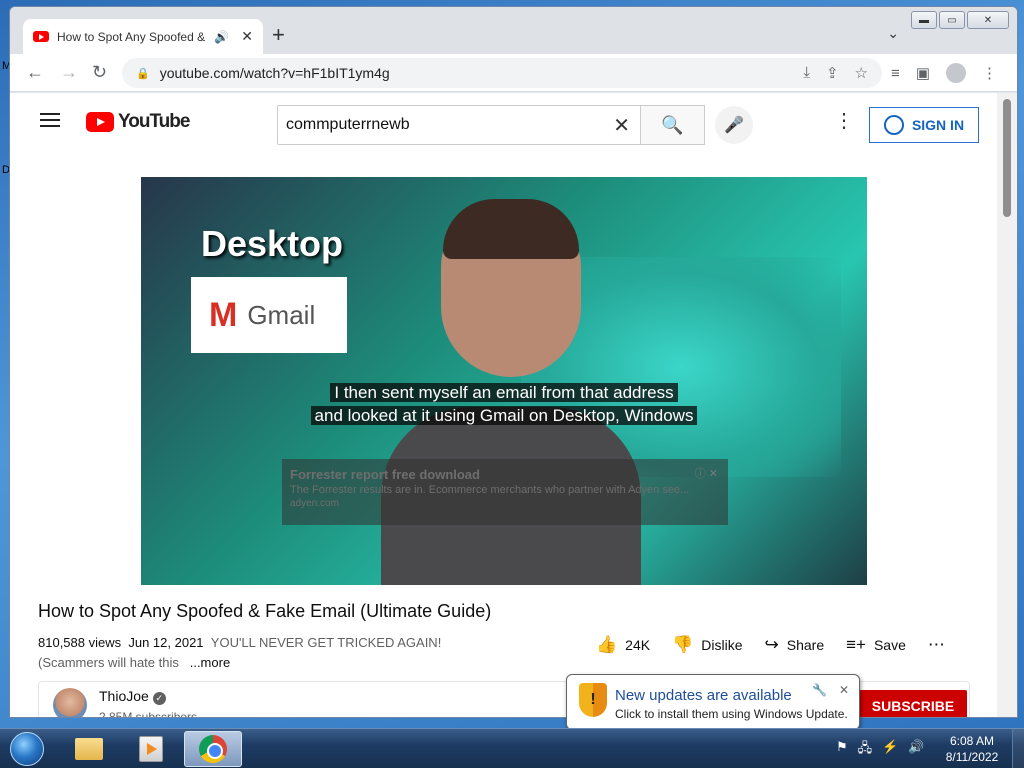 This screenshot has height=768, width=1024. What do you see at coordinates (593, 700) in the screenshot?
I see `windows-shield-icon: !` at bounding box center [593, 700].